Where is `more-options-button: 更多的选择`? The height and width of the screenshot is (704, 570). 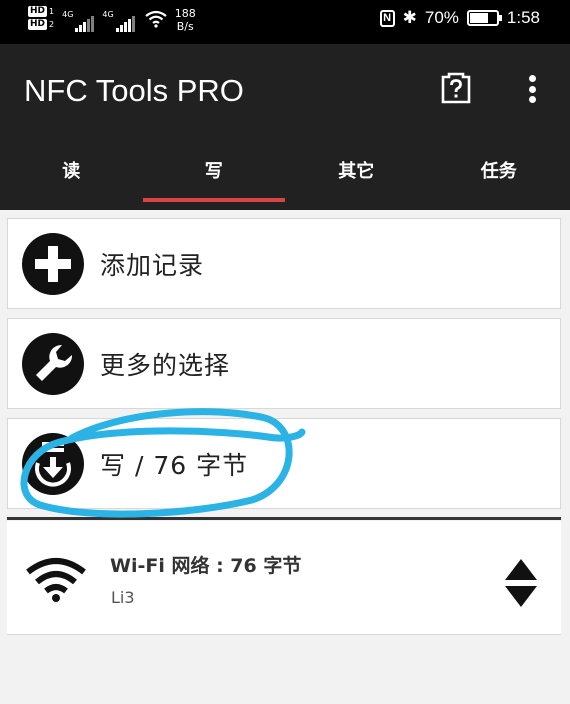
more-options-button: 更多的选择 is located at coordinates (284, 363).